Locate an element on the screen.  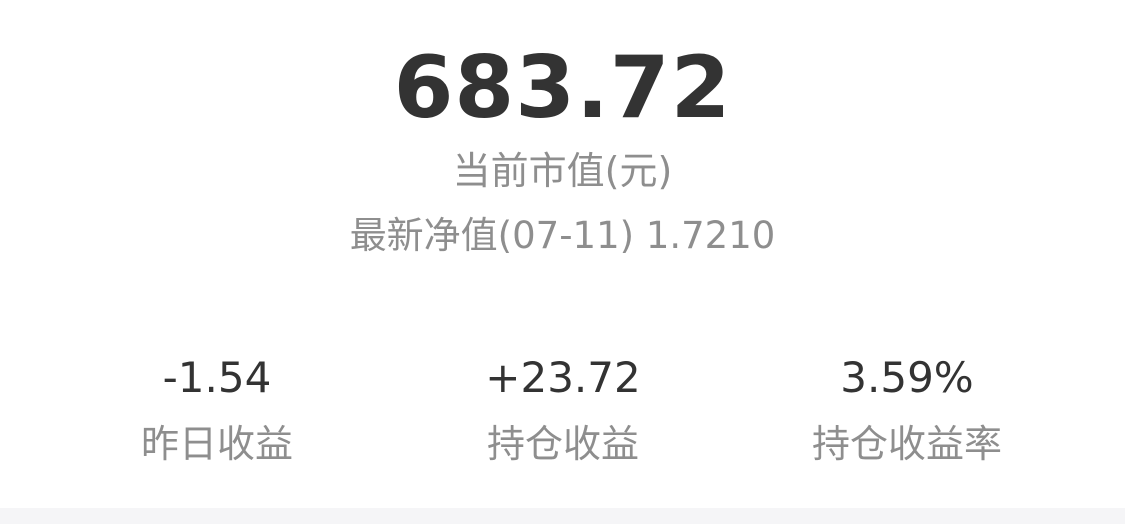
stat-yesterday-earnings: -1.54 昨日收益 is located at coordinates (217, 410).